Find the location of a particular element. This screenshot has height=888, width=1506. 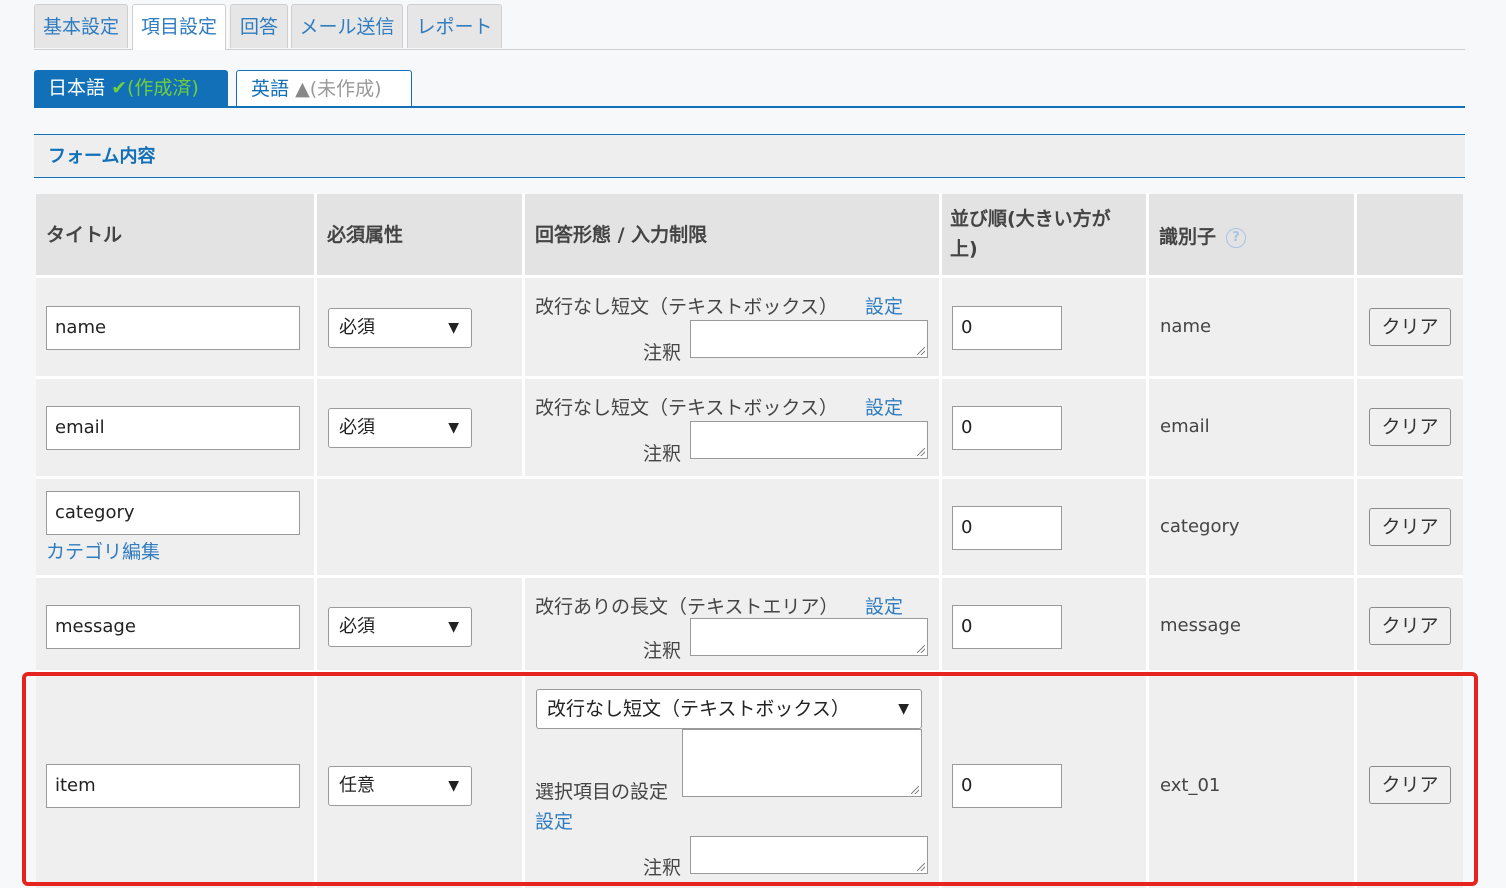

header-order: 並び順(大きい方が上) is located at coordinates (1044, 234).